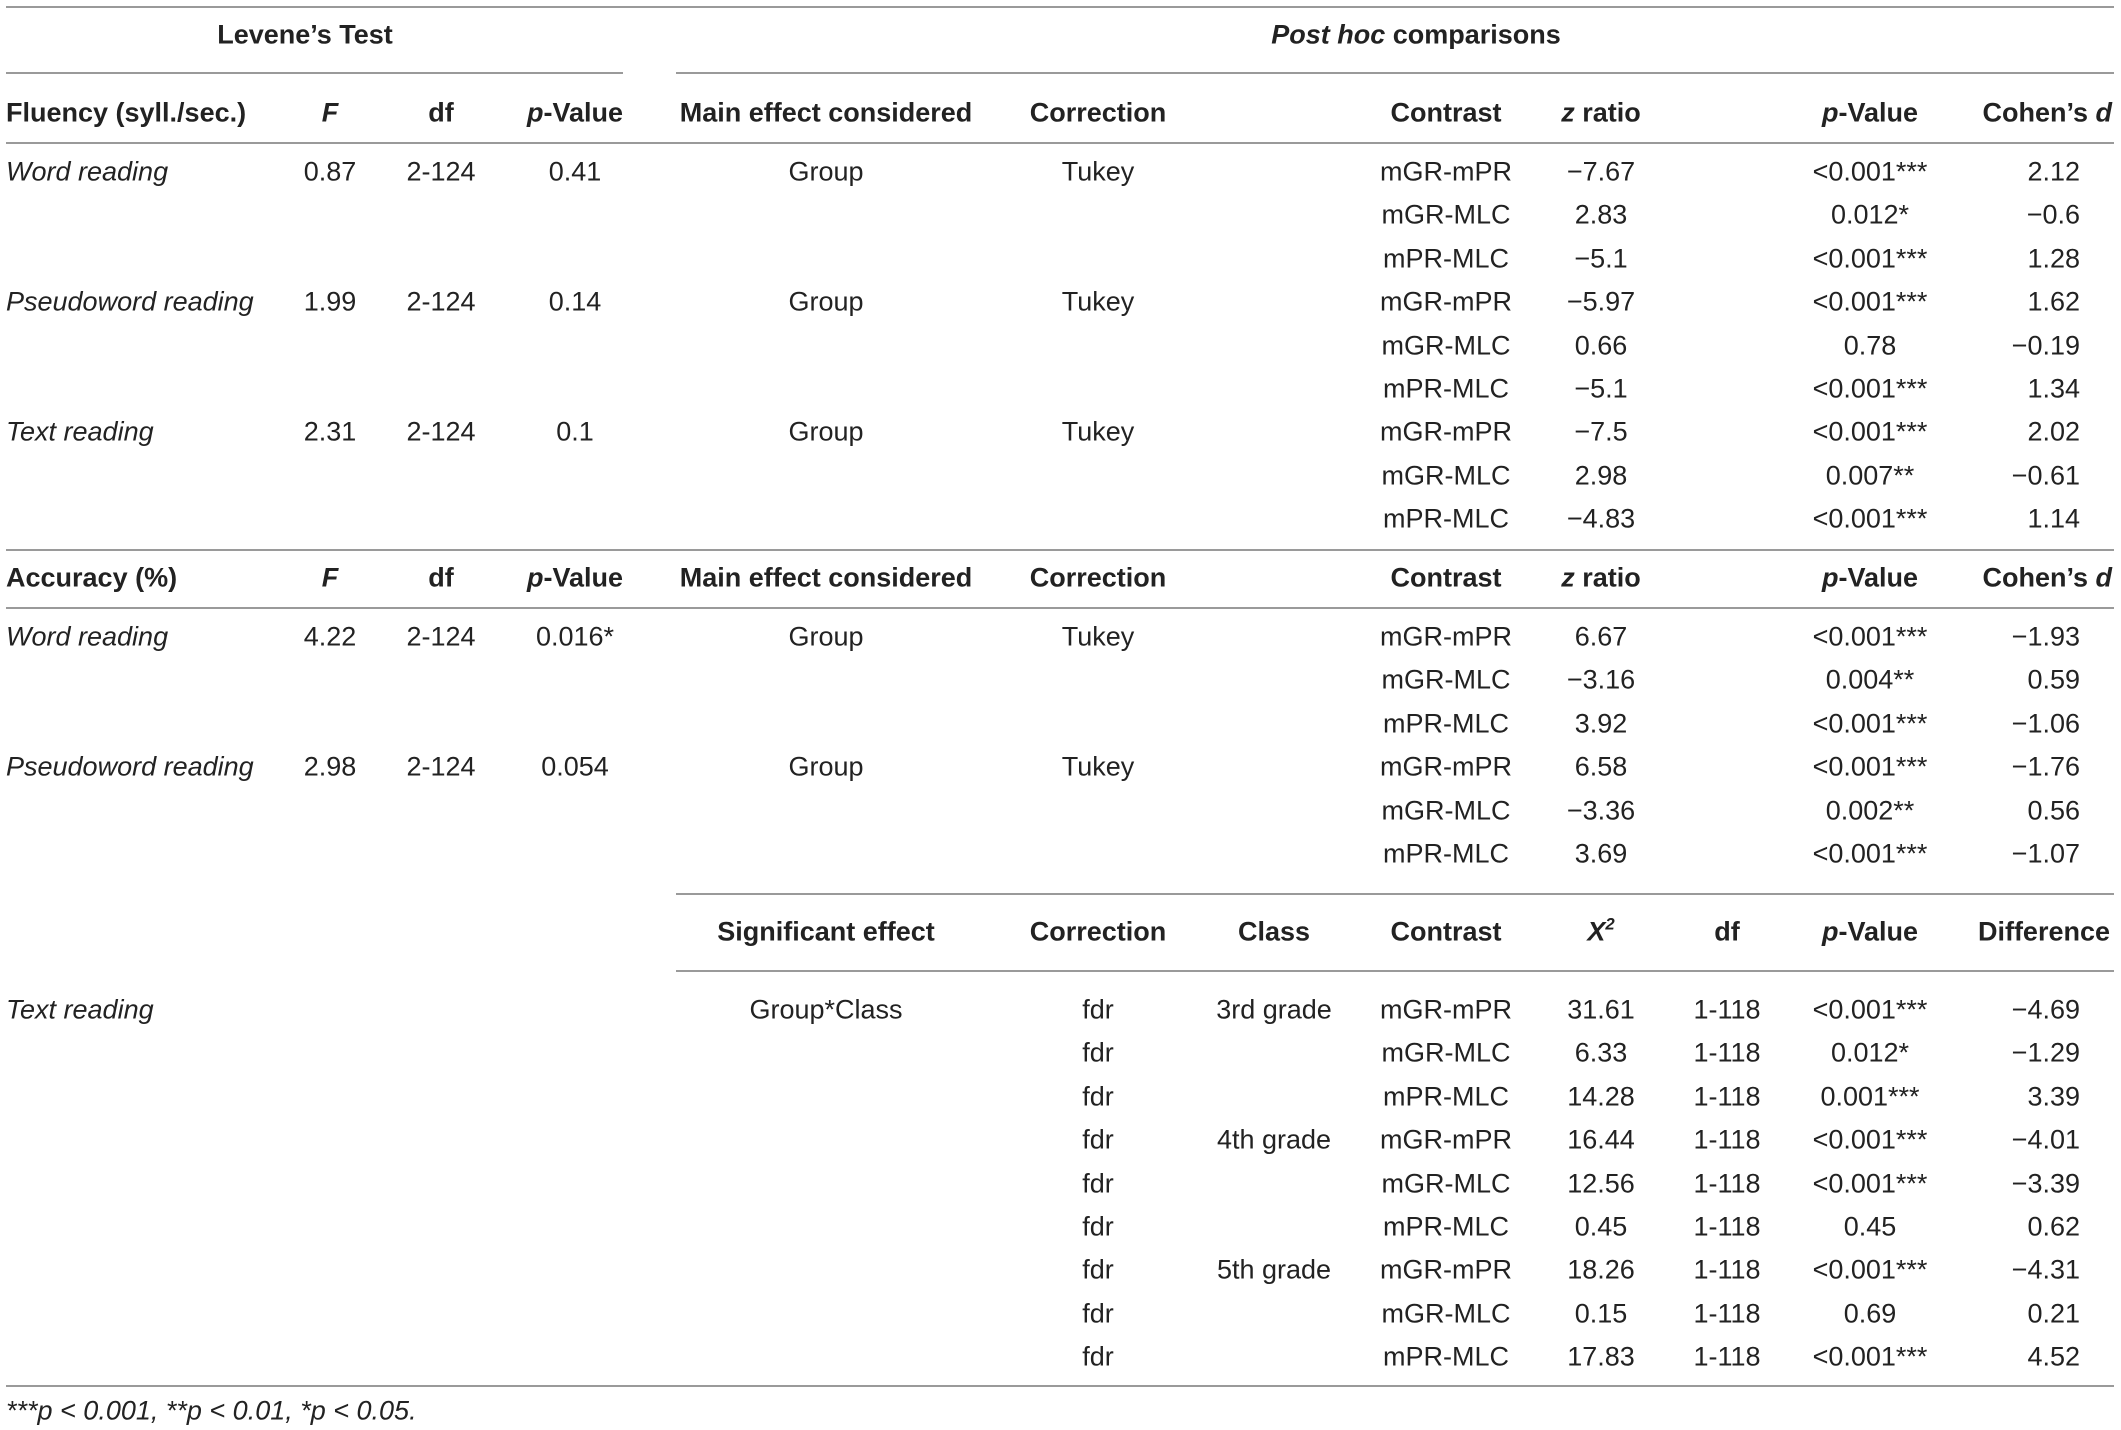 The width and height of the screenshot is (2121, 1430). I want to click on row-chi-square: 0.45, so click(1601, 1226).